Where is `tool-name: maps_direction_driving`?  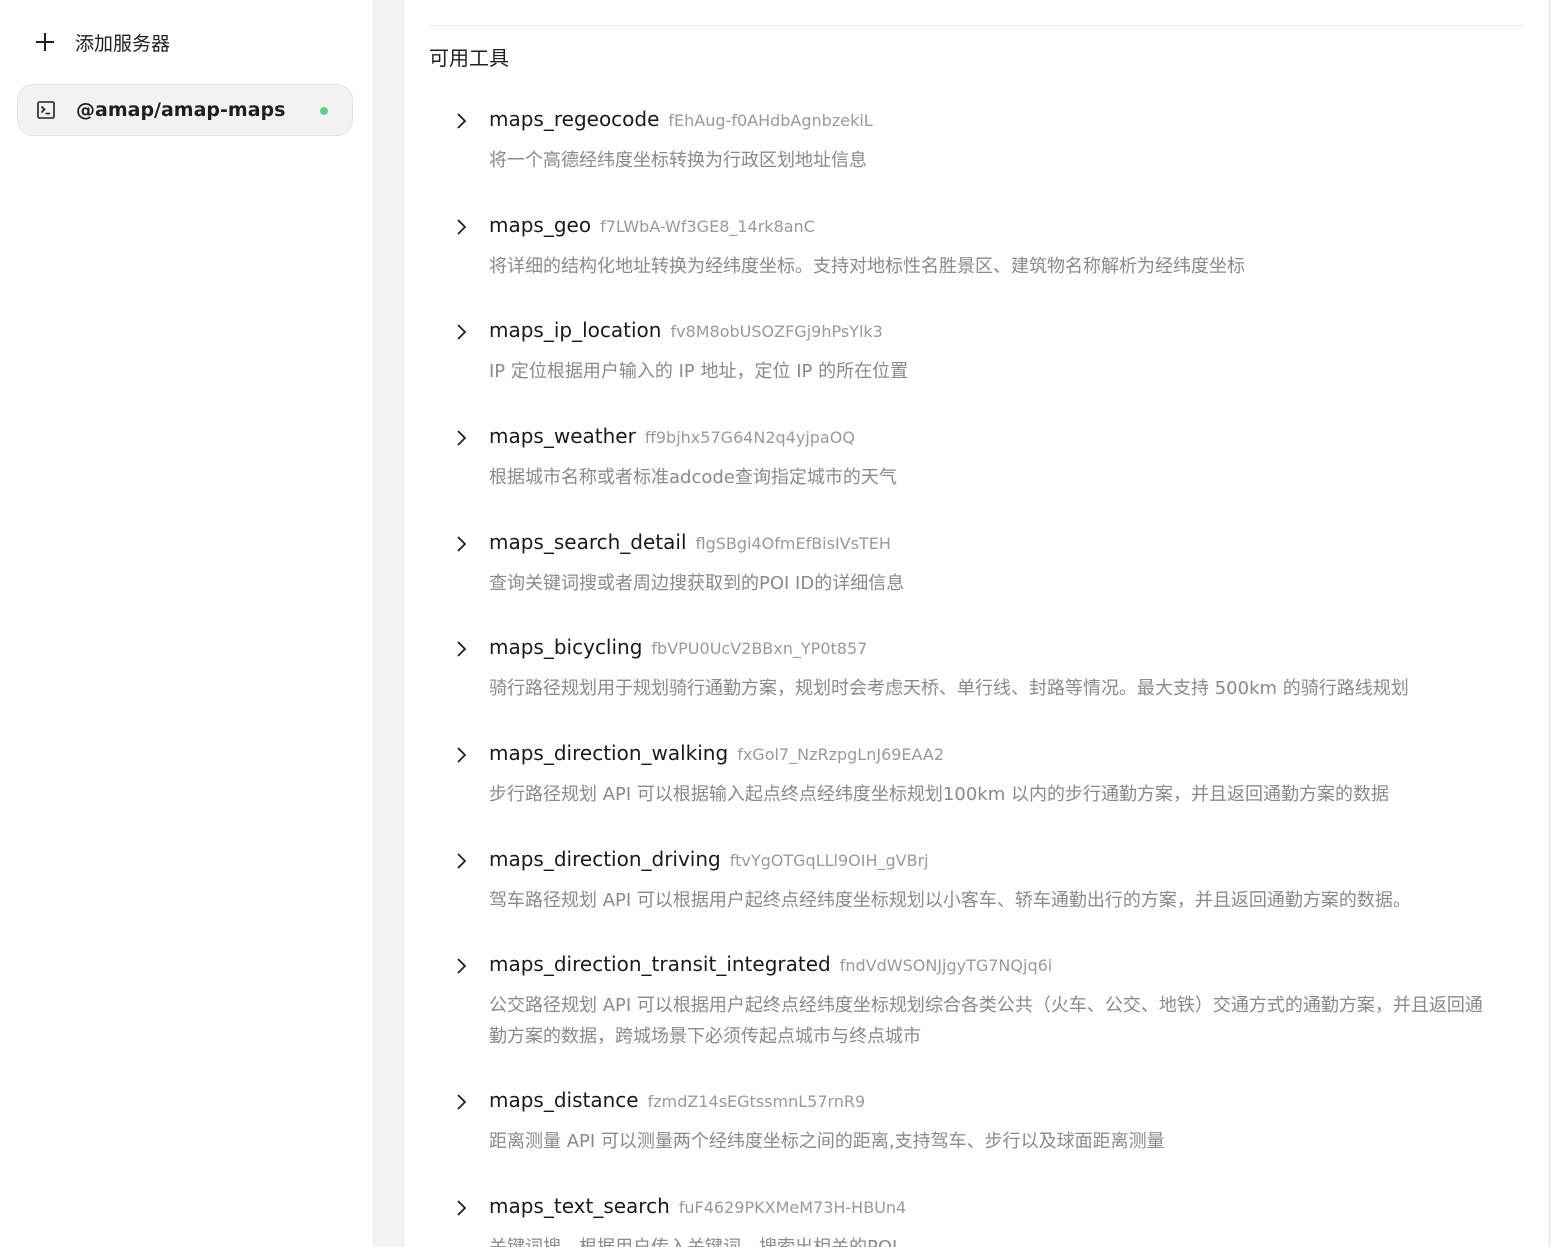
tool-name: maps_direction_driving is located at coordinates (605, 859).